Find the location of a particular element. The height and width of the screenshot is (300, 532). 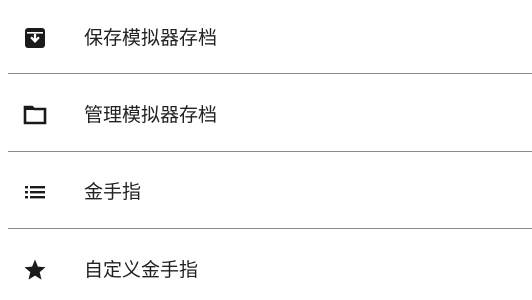

star-icon is located at coordinates (35, 270).